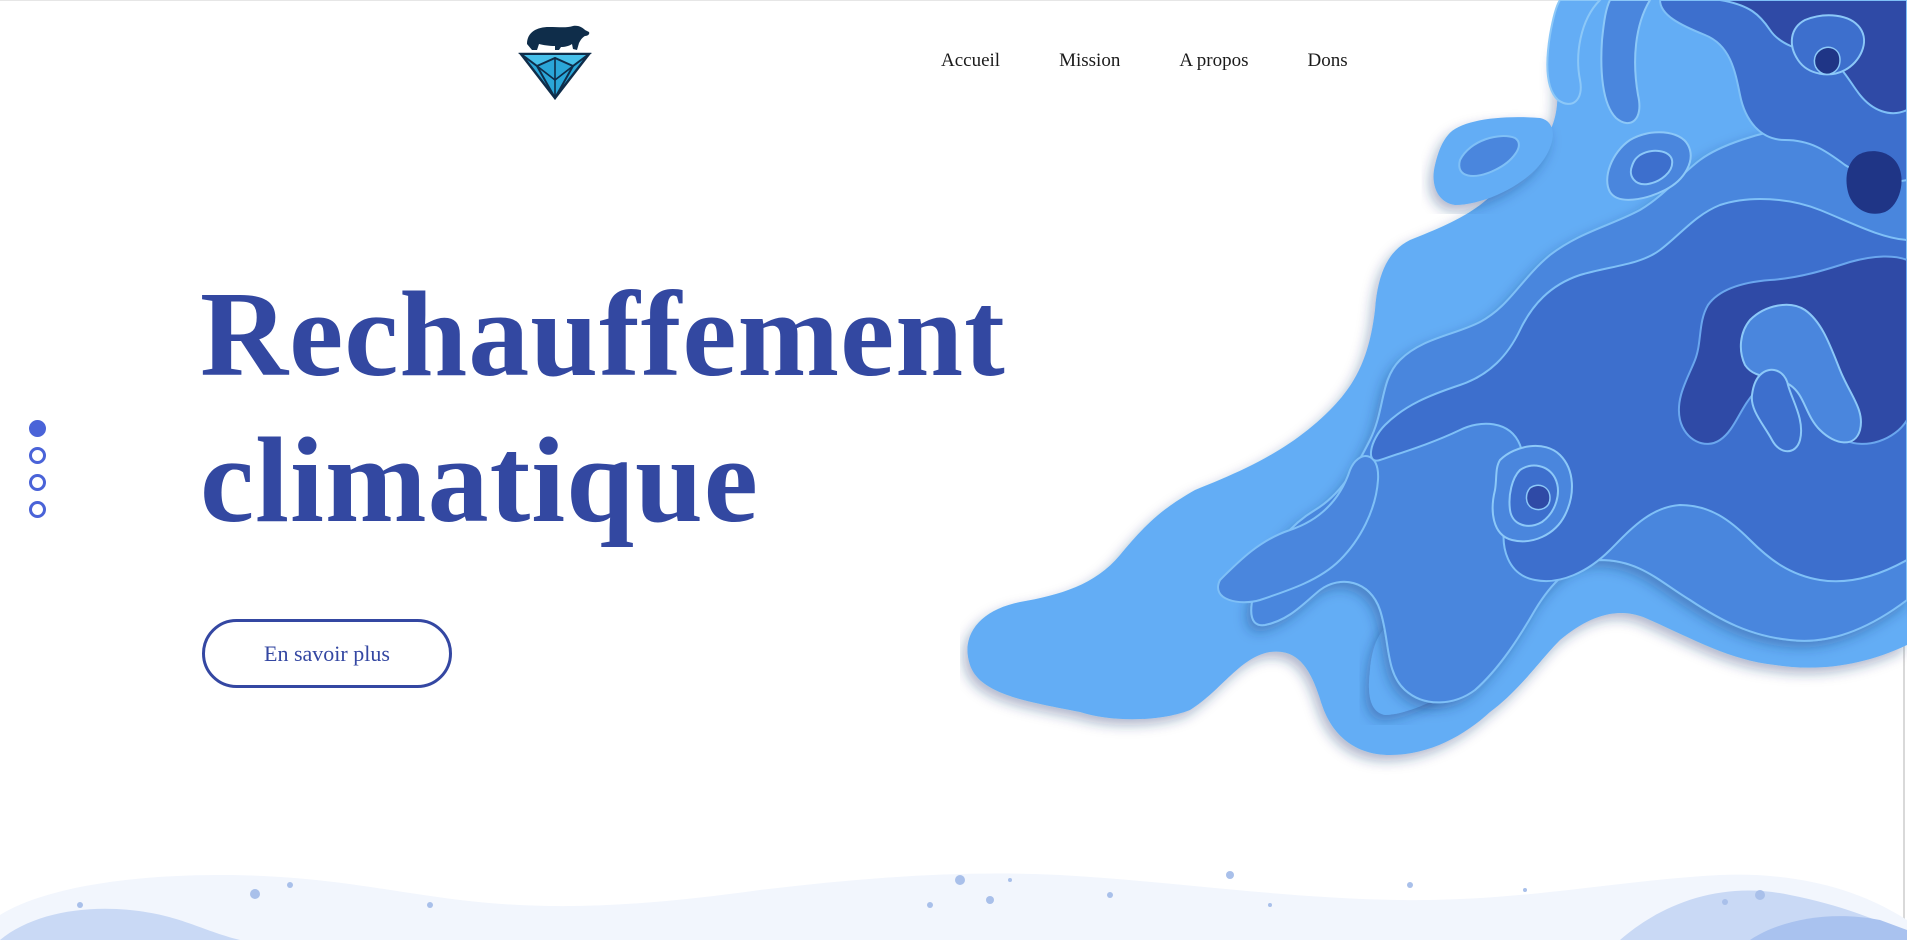 This screenshot has height=940, width=1907. Describe the element at coordinates (479, 480) in the screenshot. I see `hero-title-line-2: climatique` at that location.